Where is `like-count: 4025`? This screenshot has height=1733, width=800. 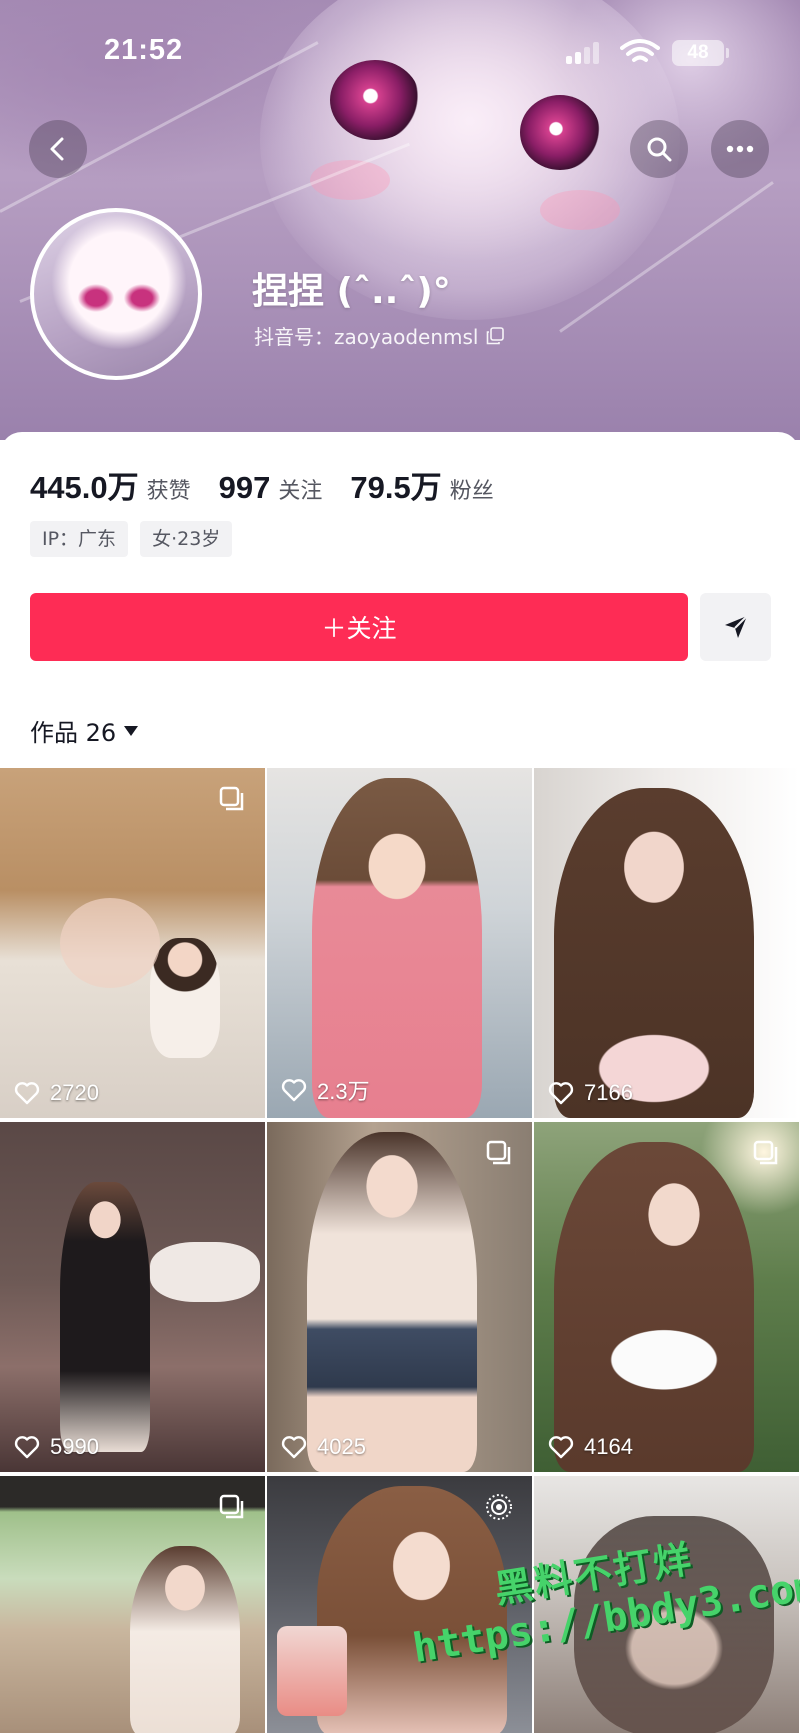 like-count: 4025 is located at coordinates (323, 1447).